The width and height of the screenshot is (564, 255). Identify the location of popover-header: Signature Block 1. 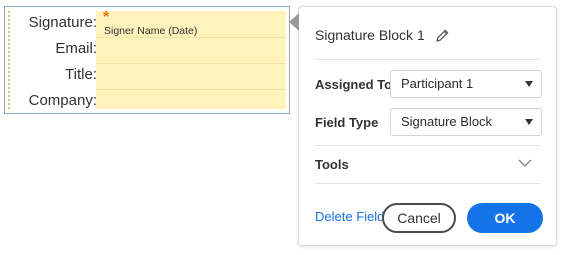
(382, 35).